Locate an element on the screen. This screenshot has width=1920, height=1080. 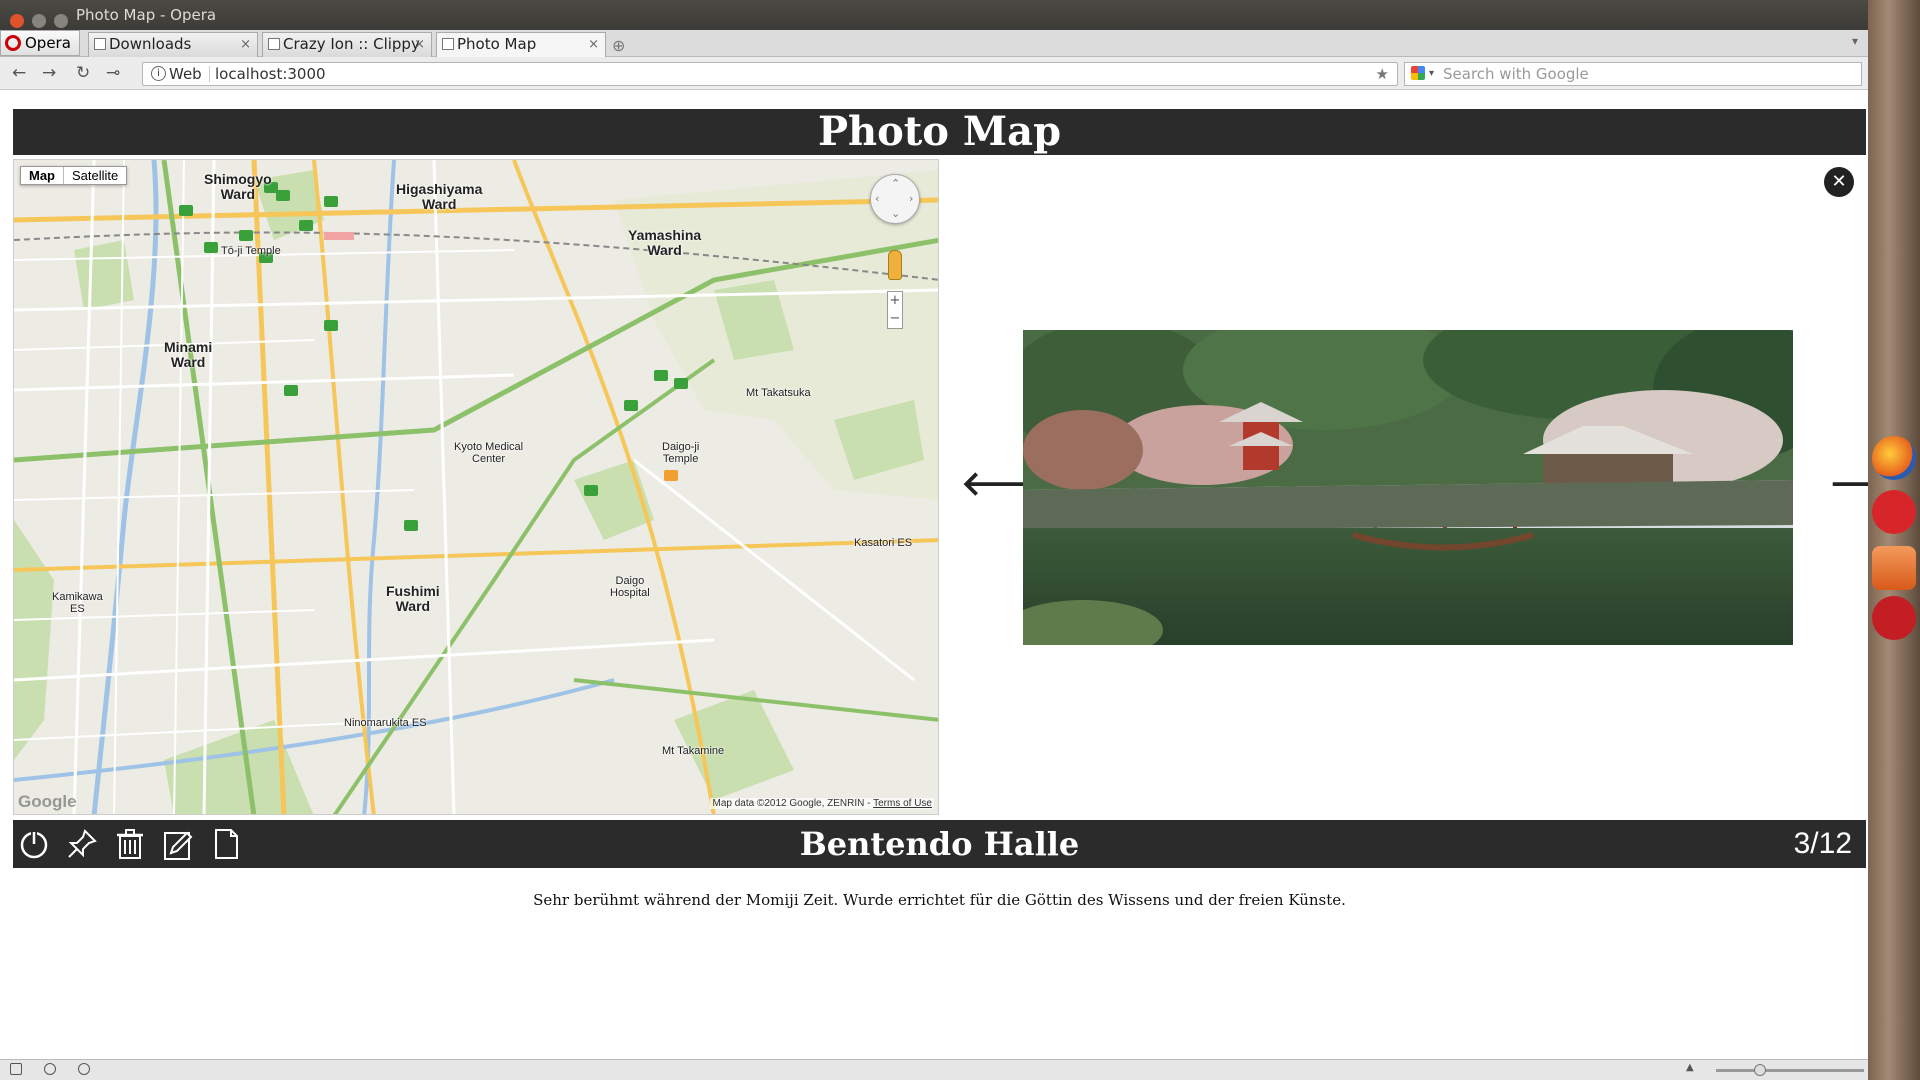
toolbar is located at coordinates (130, 844).